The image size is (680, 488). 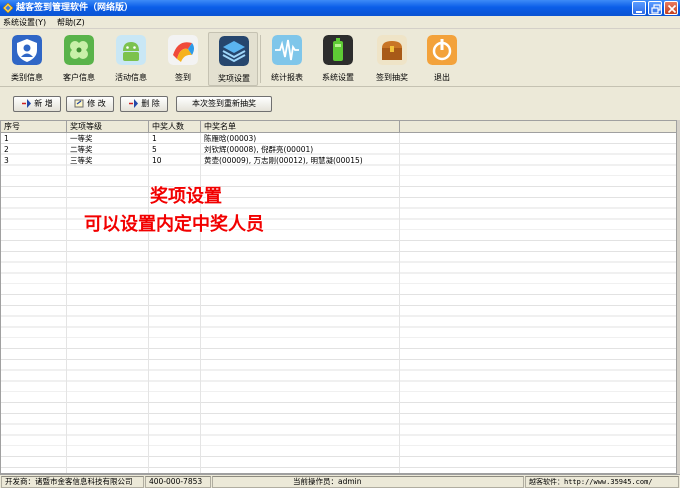 What do you see at coordinates (340, 8) in the screenshot?
I see `title-bar: 越客签到管理软件（网络版）` at bounding box center [340, 8].